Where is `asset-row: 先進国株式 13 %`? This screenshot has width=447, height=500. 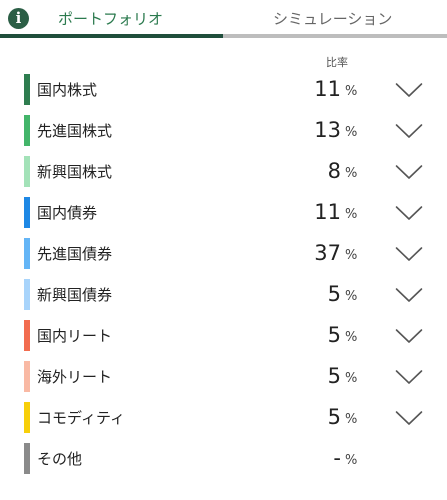
asset-row: 先進国株式 13 % is located at coordinates (223, 131).